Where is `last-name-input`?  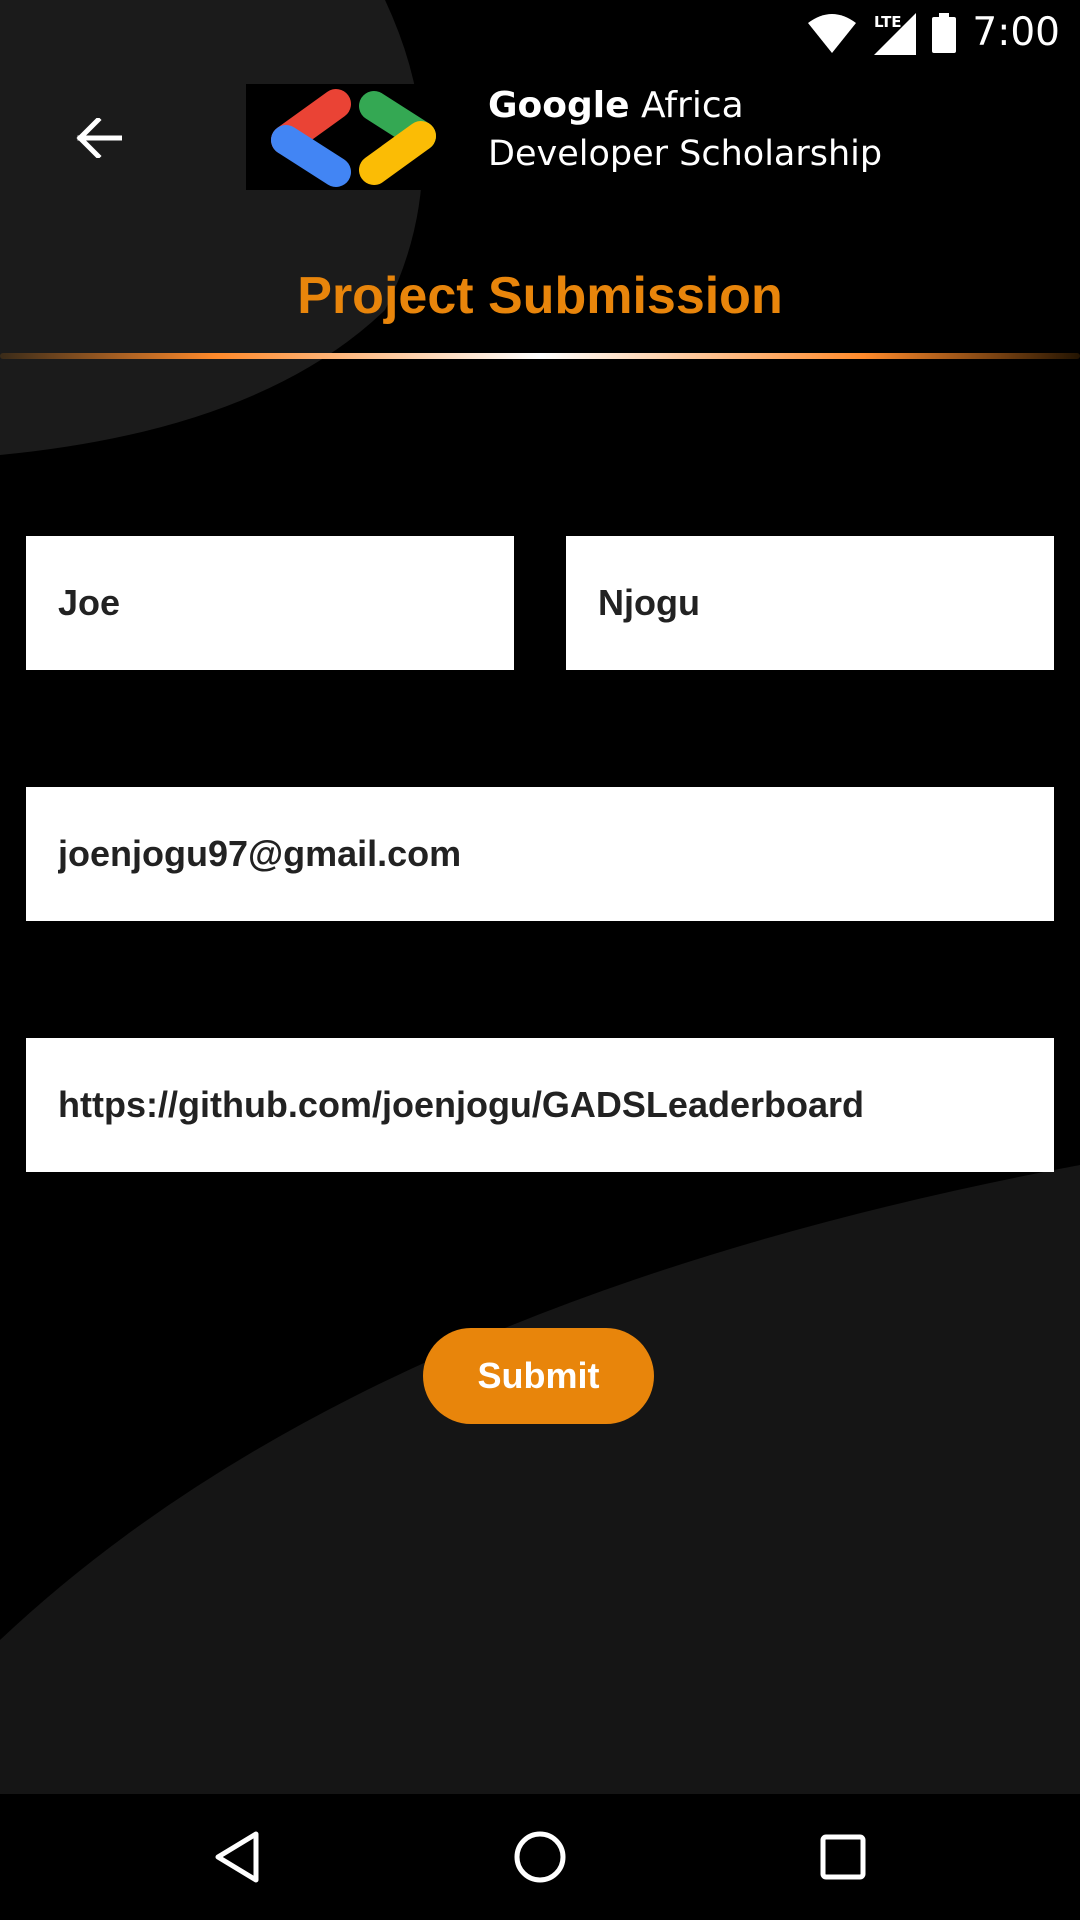 last-name-input is located at coordinates (810, 603).